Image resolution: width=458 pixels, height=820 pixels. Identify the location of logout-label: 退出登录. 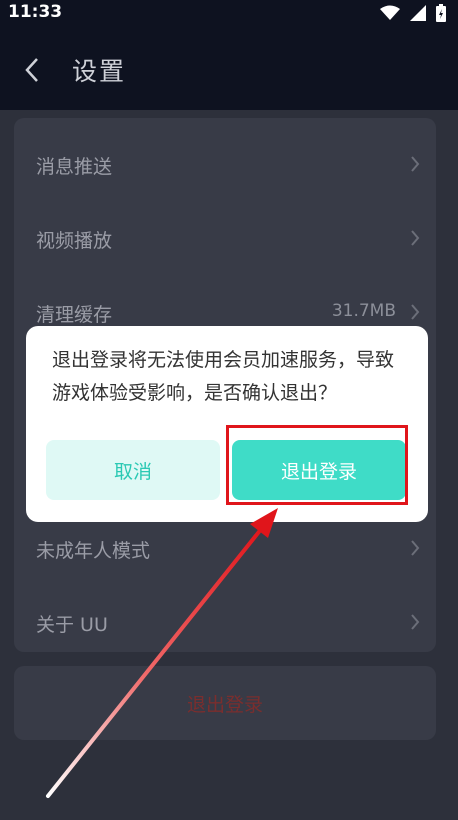
(224, 705).